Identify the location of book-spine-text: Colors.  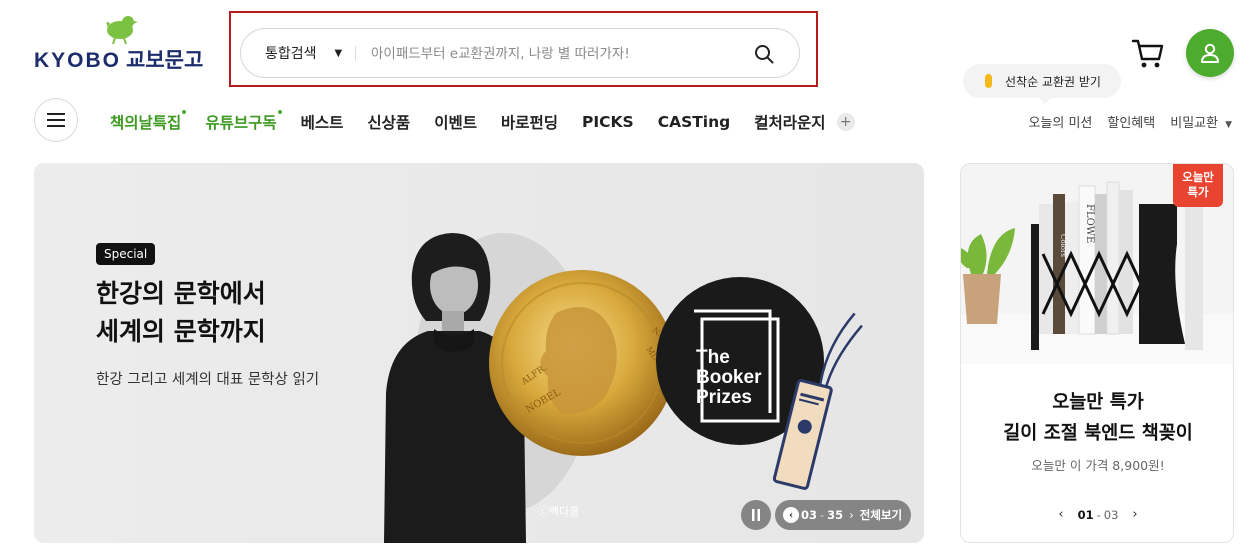
(1063, 245).